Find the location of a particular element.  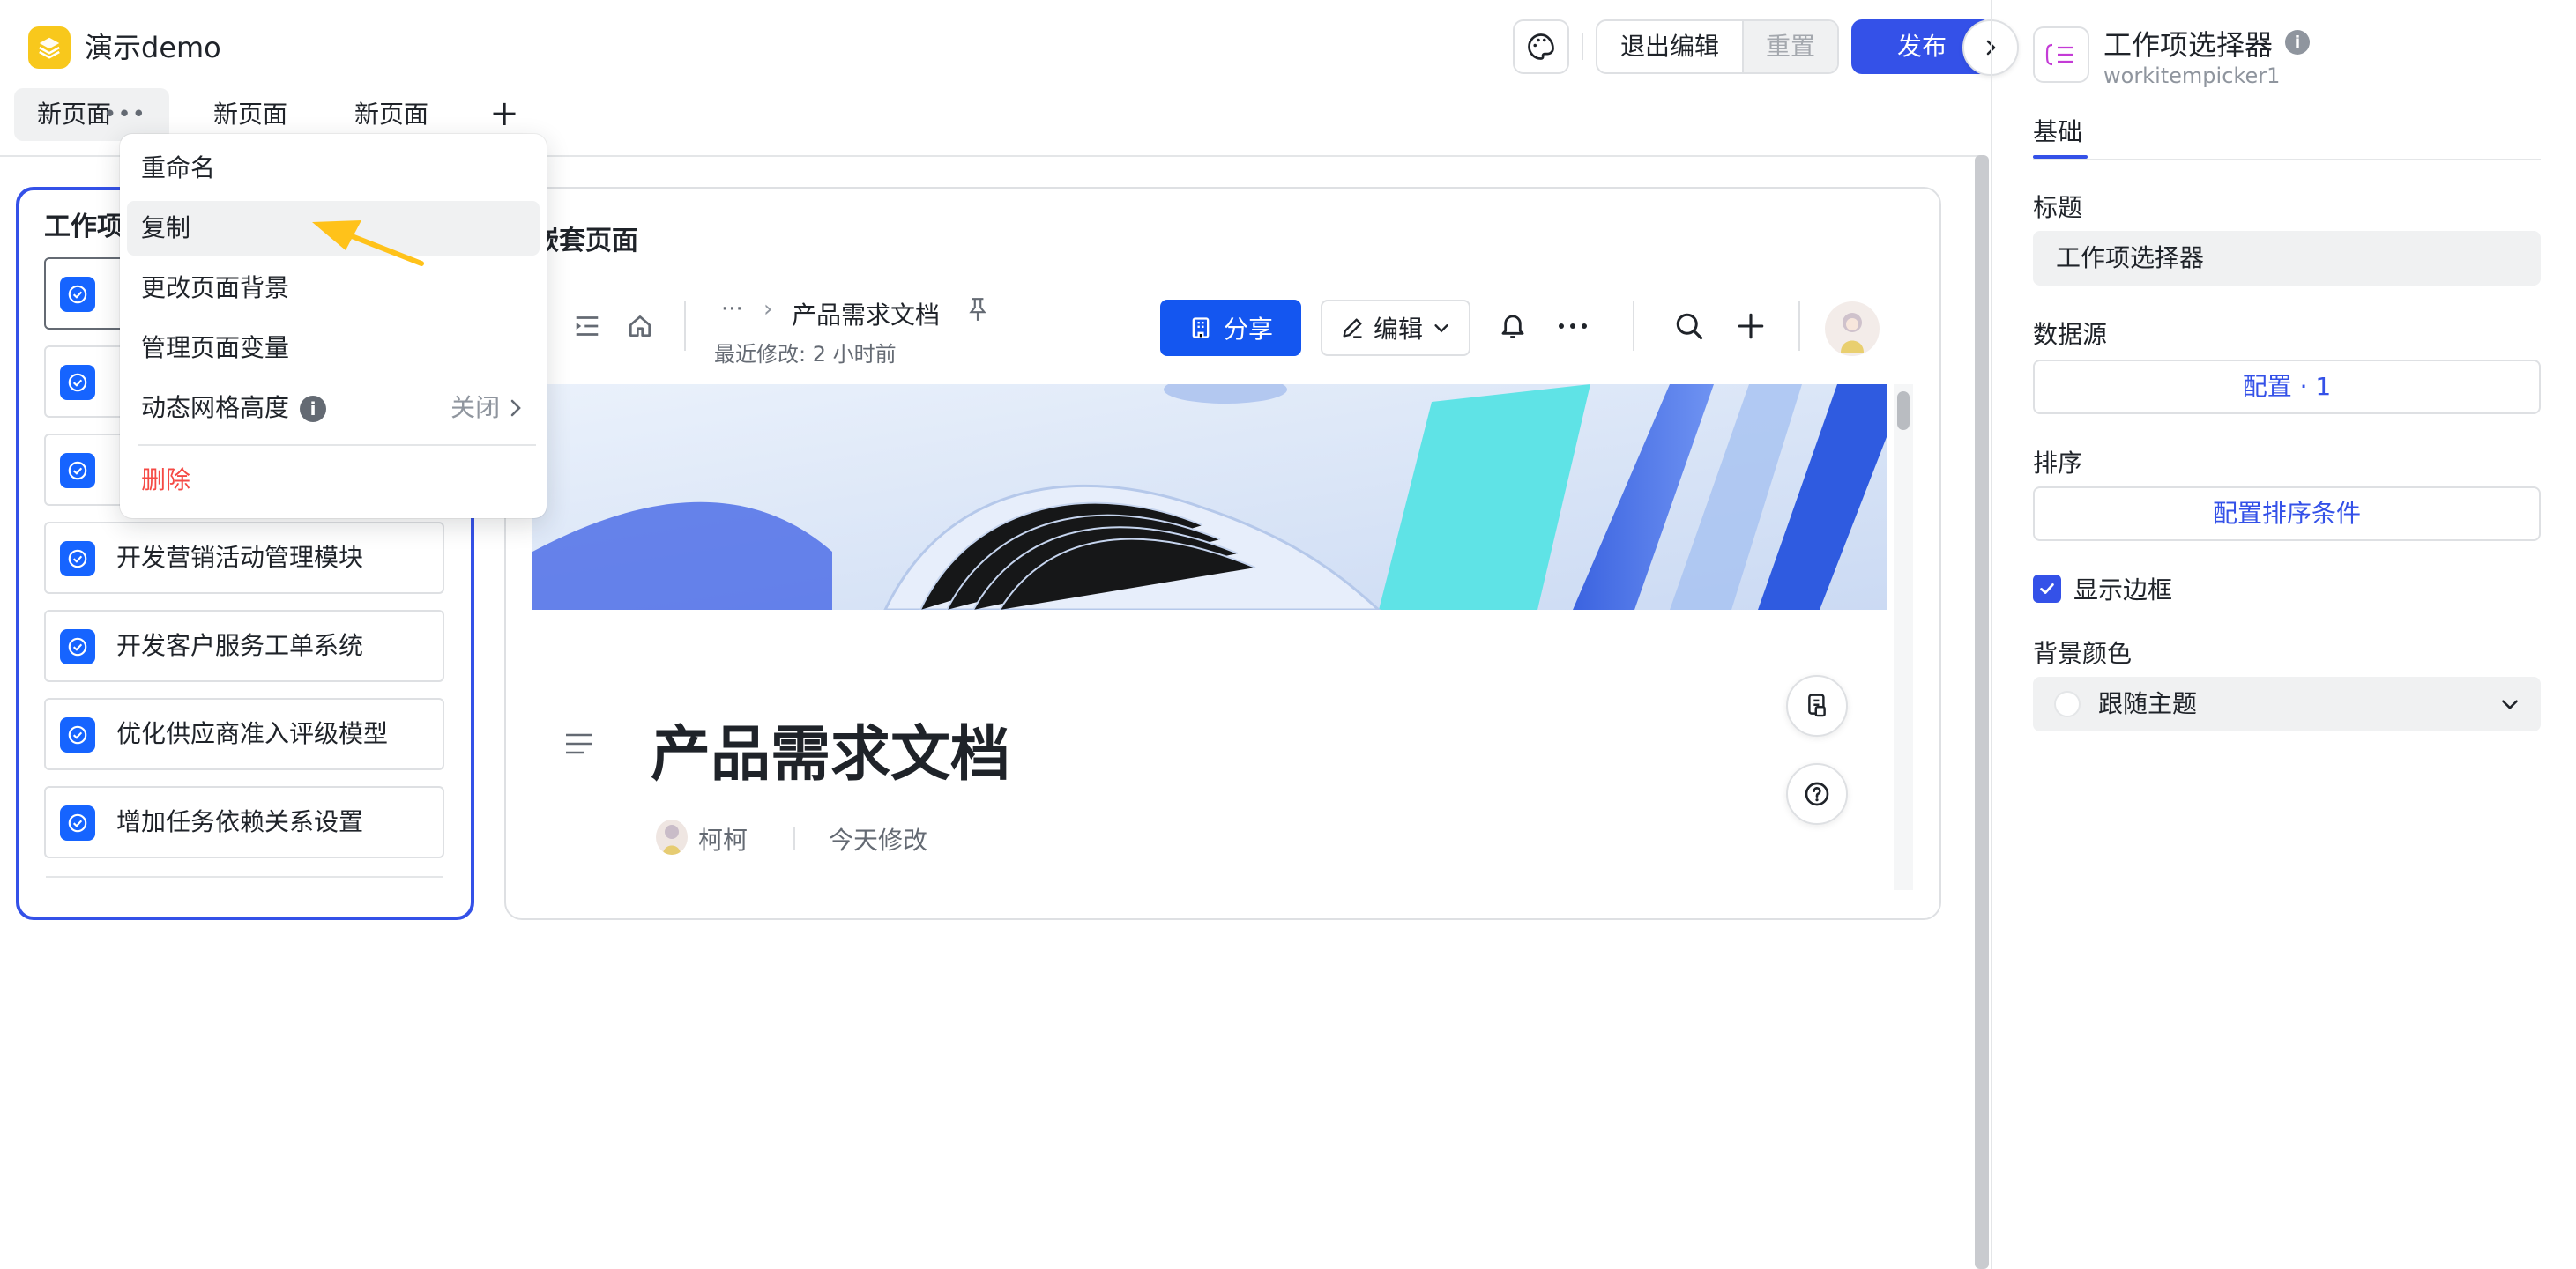

menu-item-dynamic-grid-height: 动态网格高度 i 关闭 is located at coordinates (334, 408).